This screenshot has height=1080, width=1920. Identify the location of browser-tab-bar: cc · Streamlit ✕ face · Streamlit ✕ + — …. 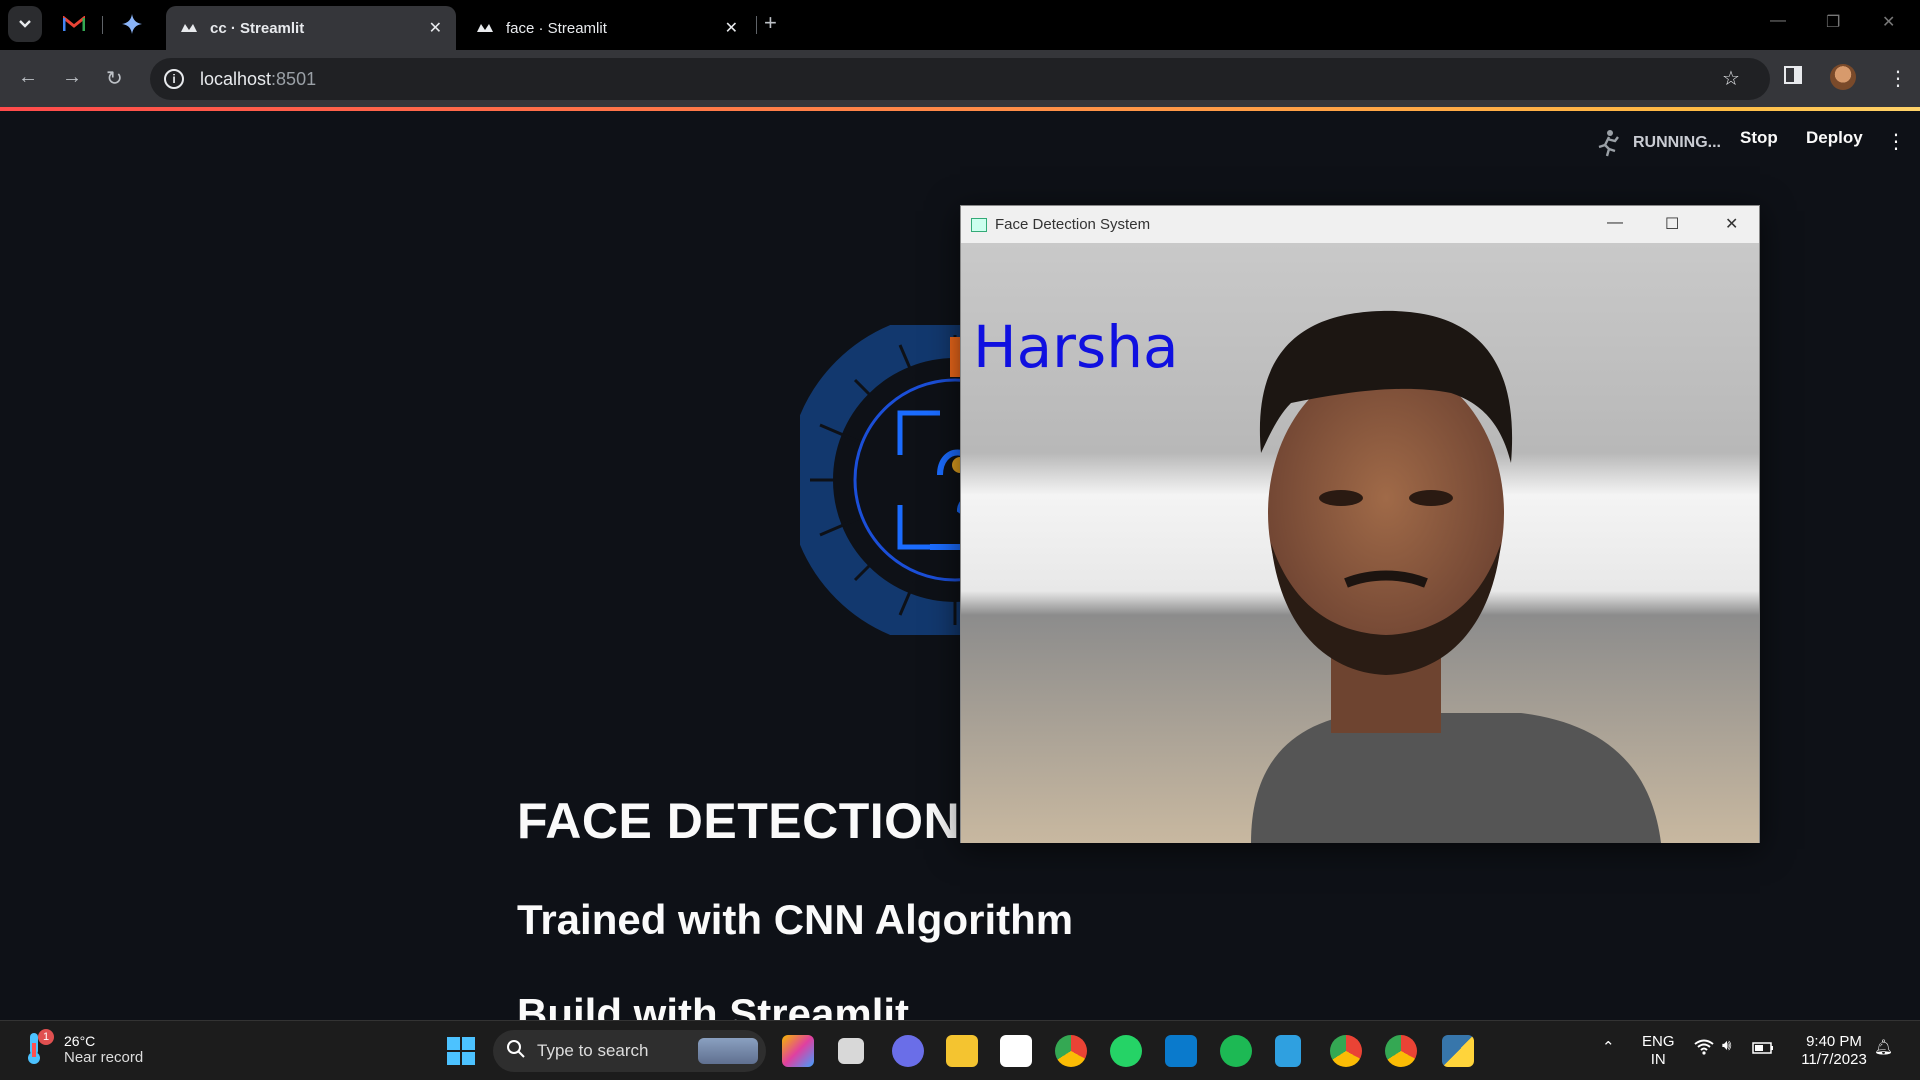
(960, 25).